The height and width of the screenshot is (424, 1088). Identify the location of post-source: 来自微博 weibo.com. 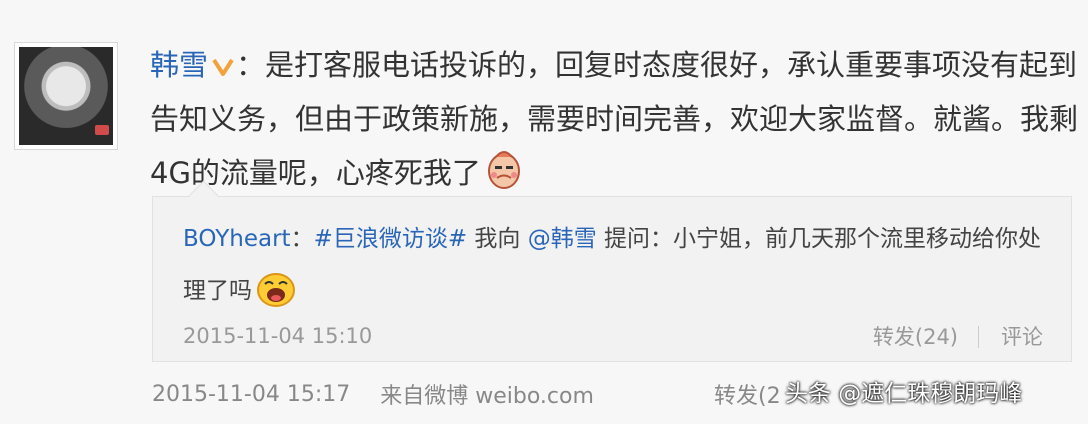
(487, 394).